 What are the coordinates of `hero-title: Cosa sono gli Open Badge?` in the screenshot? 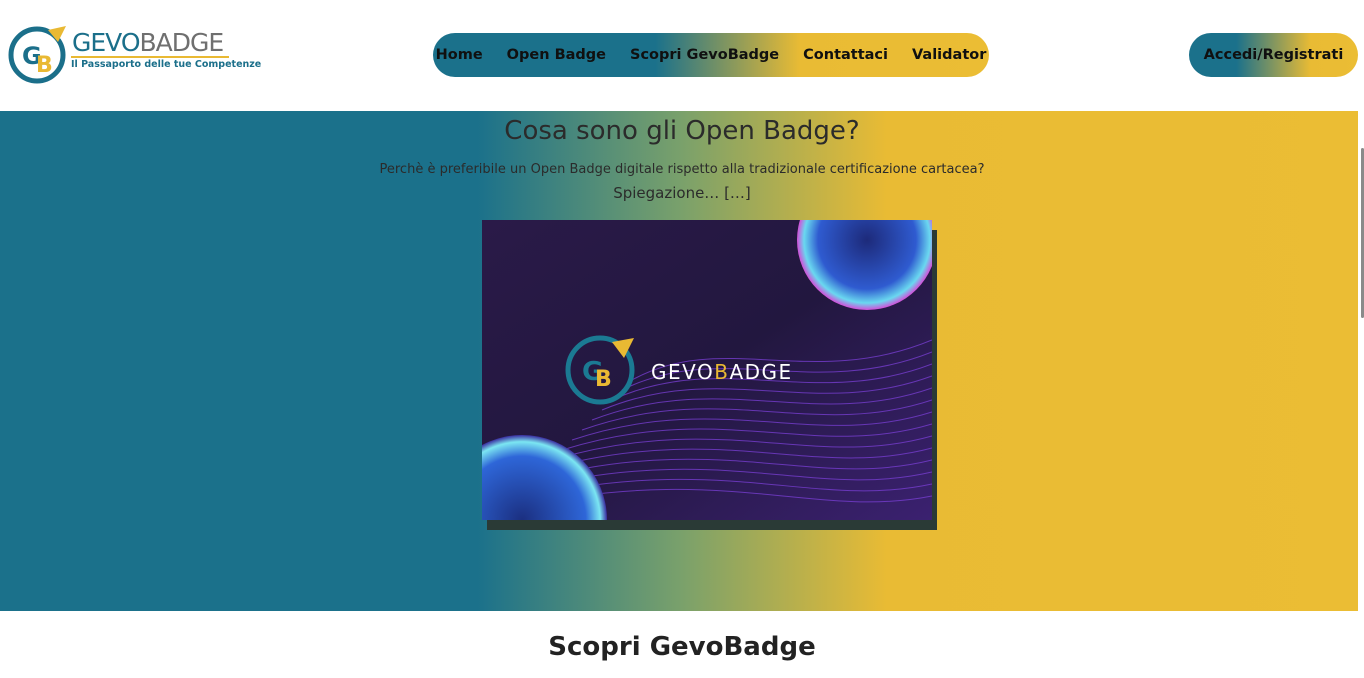 It's located at (682, 131).